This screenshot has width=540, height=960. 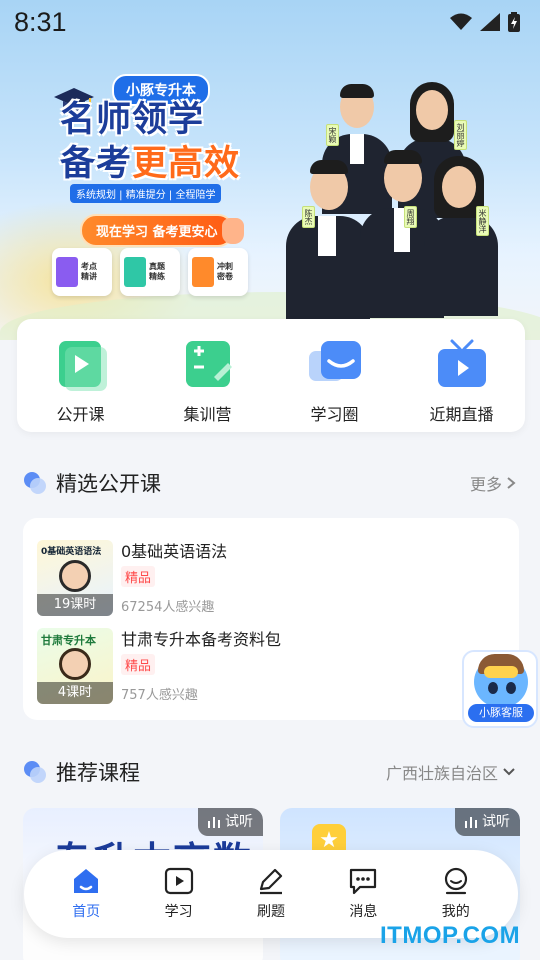 I want to click on banner-headline: 名师领学 备考更高效, so click(x=160, y=142).